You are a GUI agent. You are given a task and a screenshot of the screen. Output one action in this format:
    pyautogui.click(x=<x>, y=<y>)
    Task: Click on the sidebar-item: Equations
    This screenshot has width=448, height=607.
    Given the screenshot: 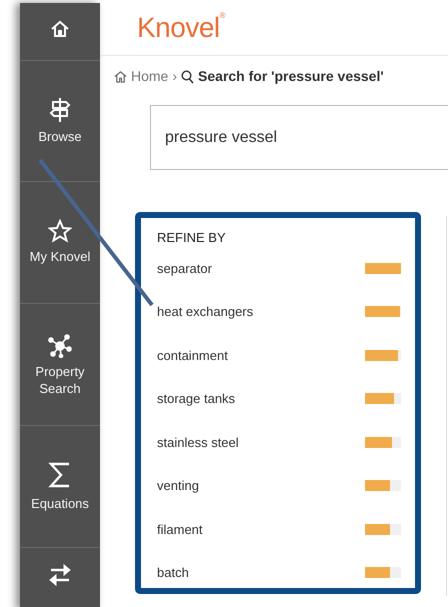 What is the action you would take?
    pyautogui.click(x=60, y=487)
    